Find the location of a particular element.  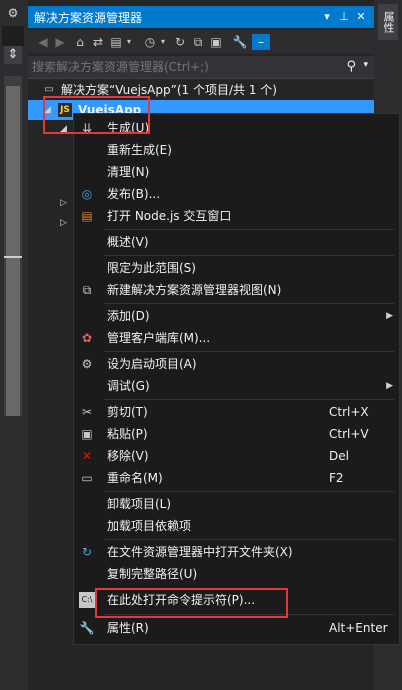

pending-changes-icon: ◷ is located at coordinates (150, 42).